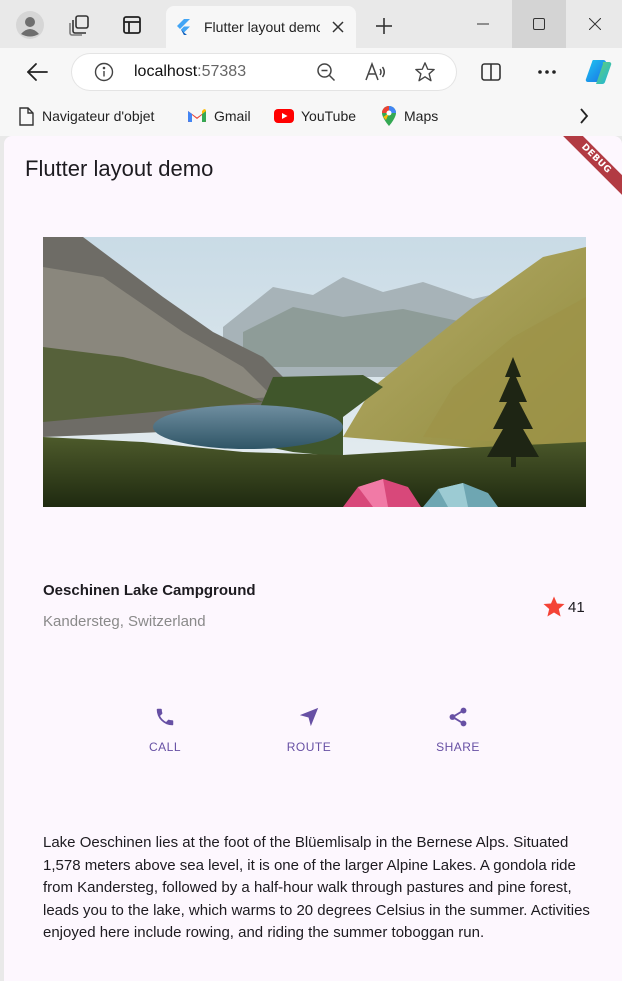  I want to click on navigation-arrow-icon, so click(309, 717).